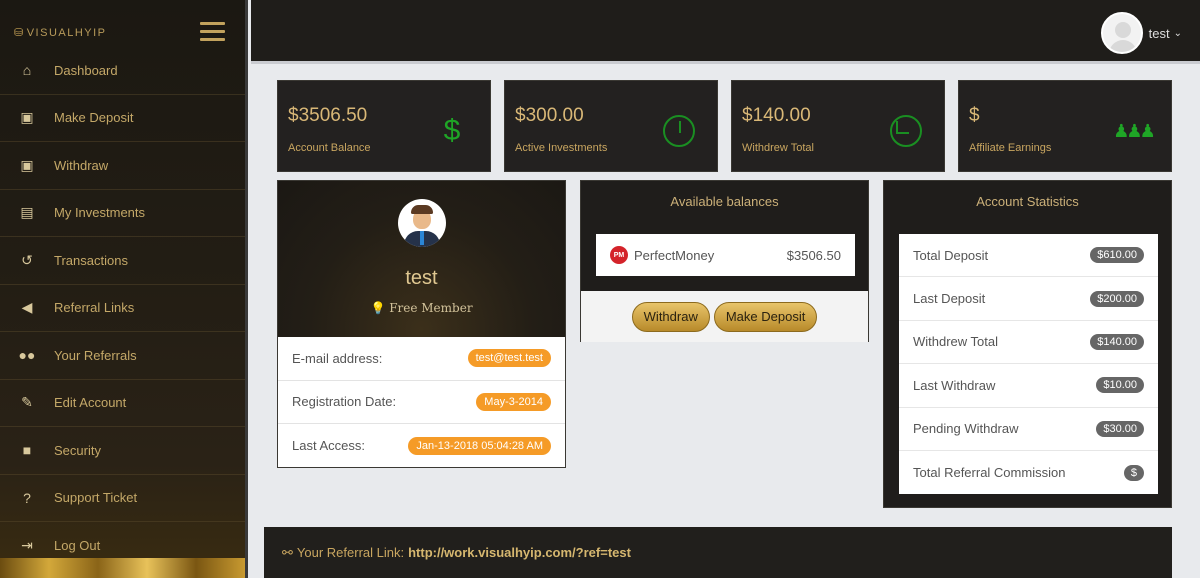  What do you see at coordinates (561, 148) in the screenshot?
I see `stat-caption: Active Investments` at bounding box center [561, 148].